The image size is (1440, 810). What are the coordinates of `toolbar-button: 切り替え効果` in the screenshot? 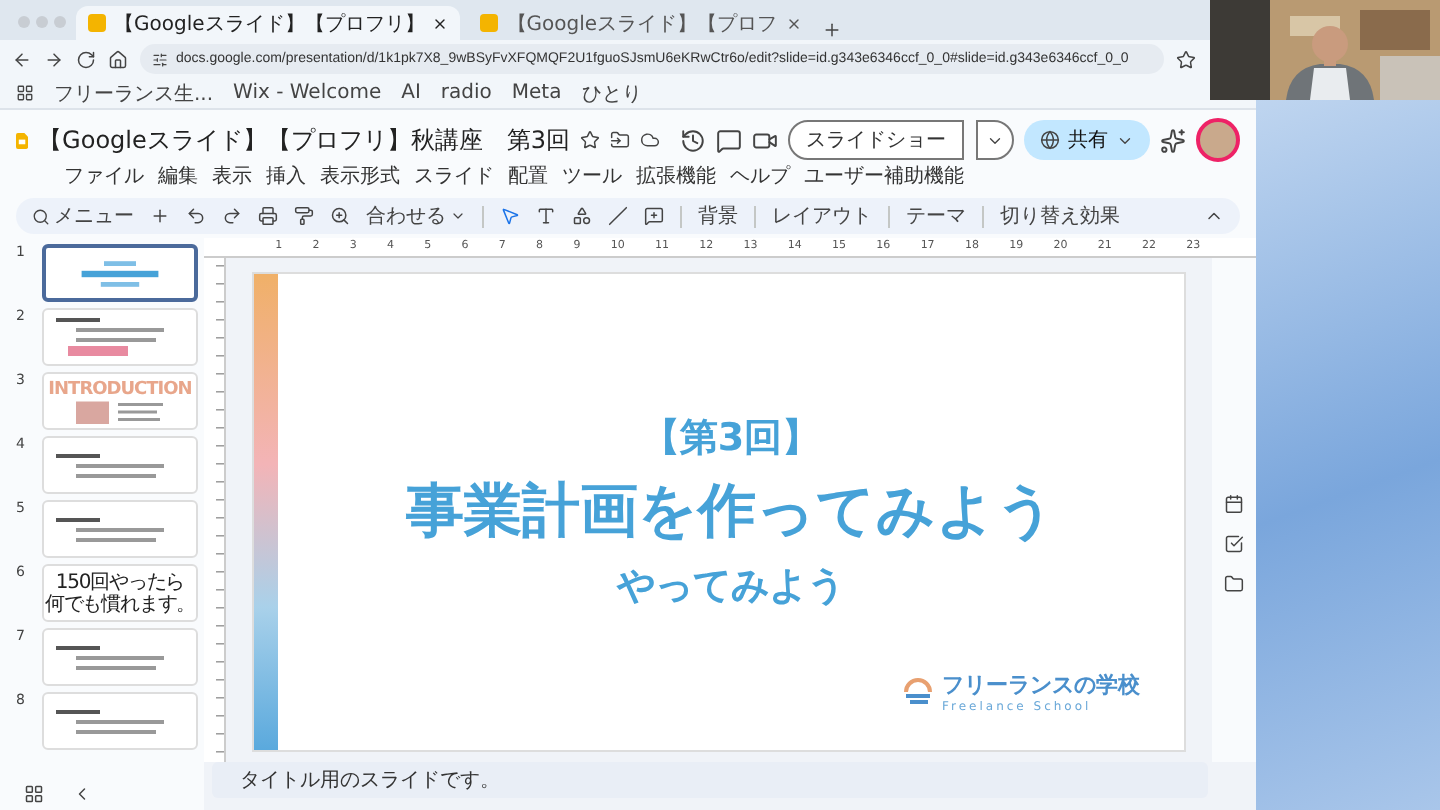 It's located at (1060, 216).